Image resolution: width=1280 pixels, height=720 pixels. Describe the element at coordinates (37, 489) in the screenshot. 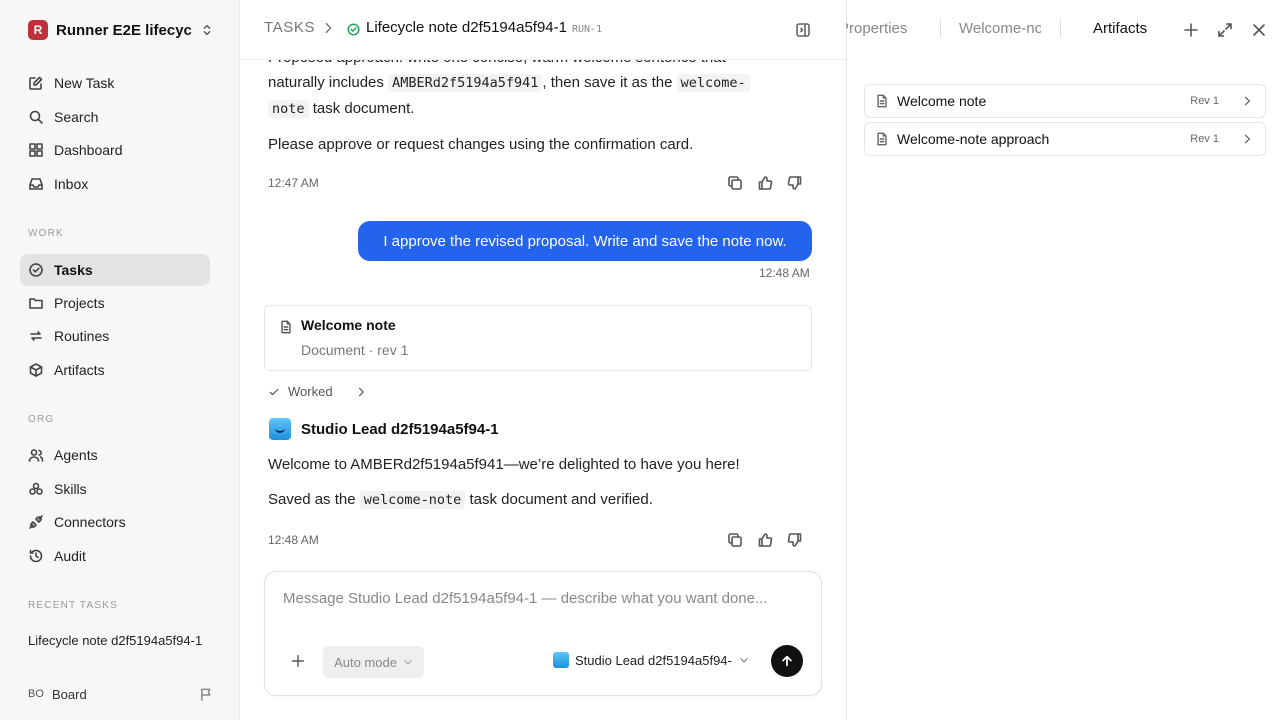

I see `skills-icon` at that location.